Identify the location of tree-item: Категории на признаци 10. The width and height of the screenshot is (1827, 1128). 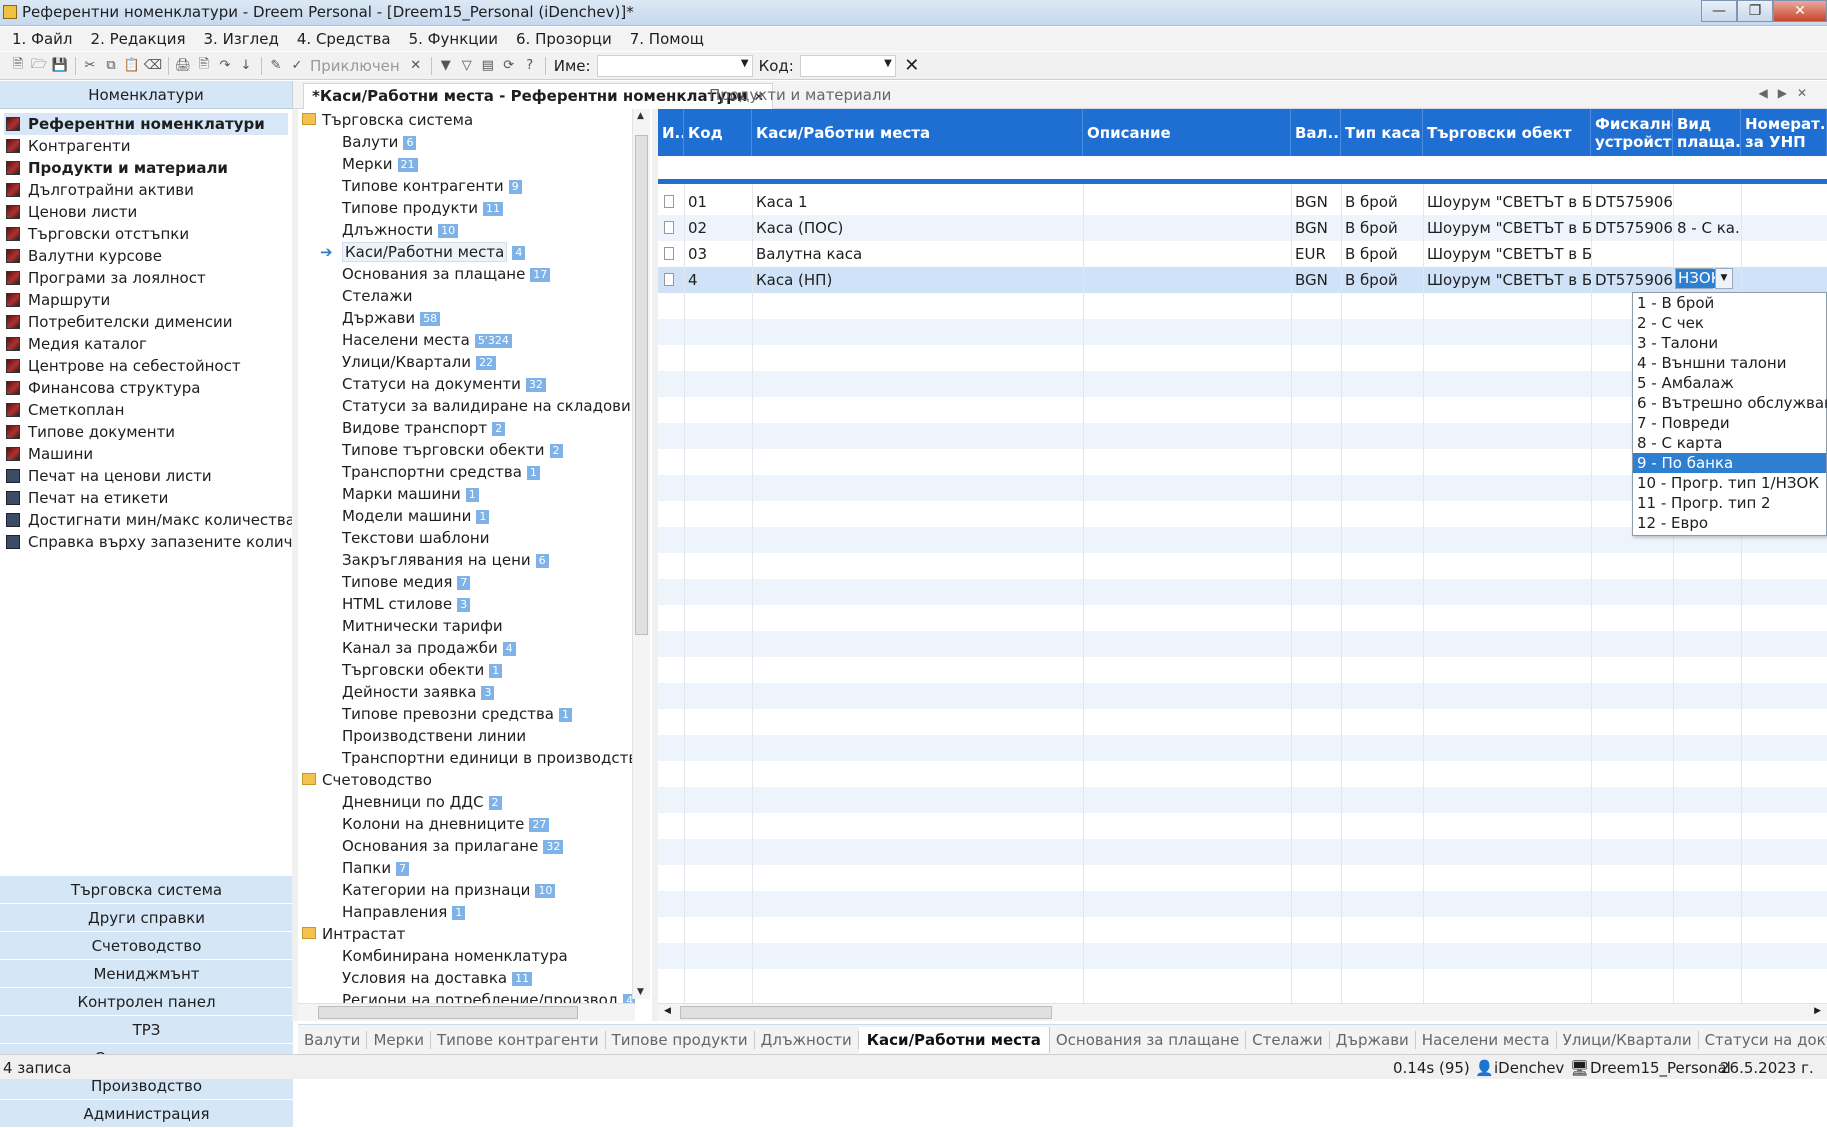
(466, 890).